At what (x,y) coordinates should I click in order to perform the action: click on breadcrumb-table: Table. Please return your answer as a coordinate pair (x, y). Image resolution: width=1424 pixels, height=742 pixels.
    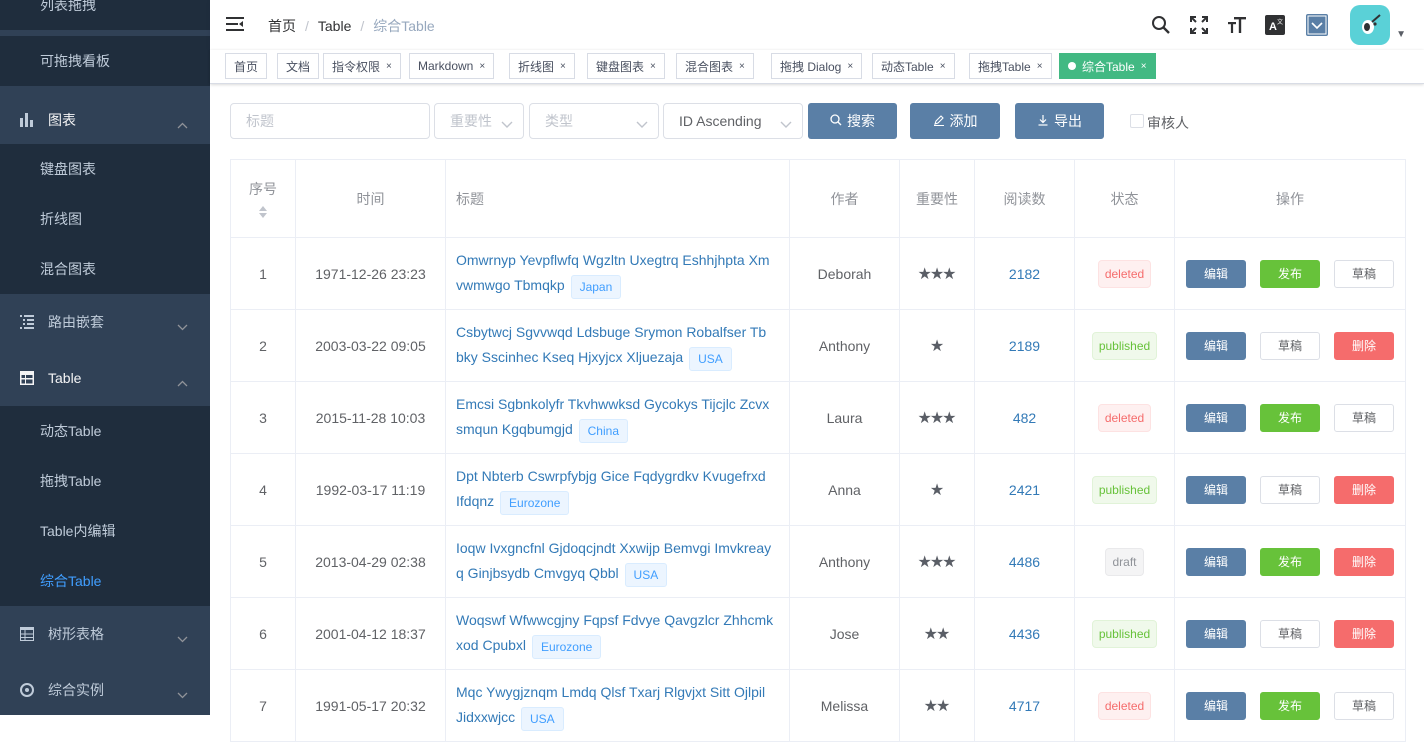
    Looking at the image, I should click on (334, 26).